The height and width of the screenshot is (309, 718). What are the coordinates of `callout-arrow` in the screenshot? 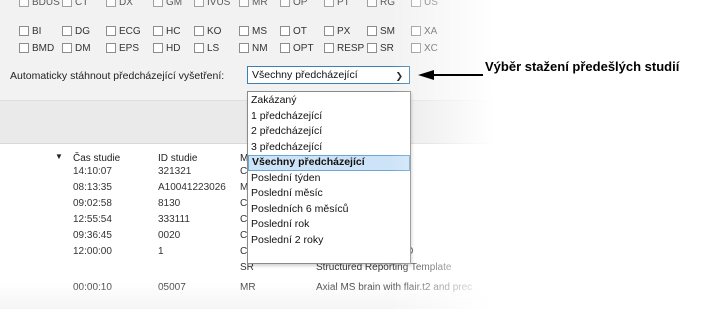 It's located at (450, 75).